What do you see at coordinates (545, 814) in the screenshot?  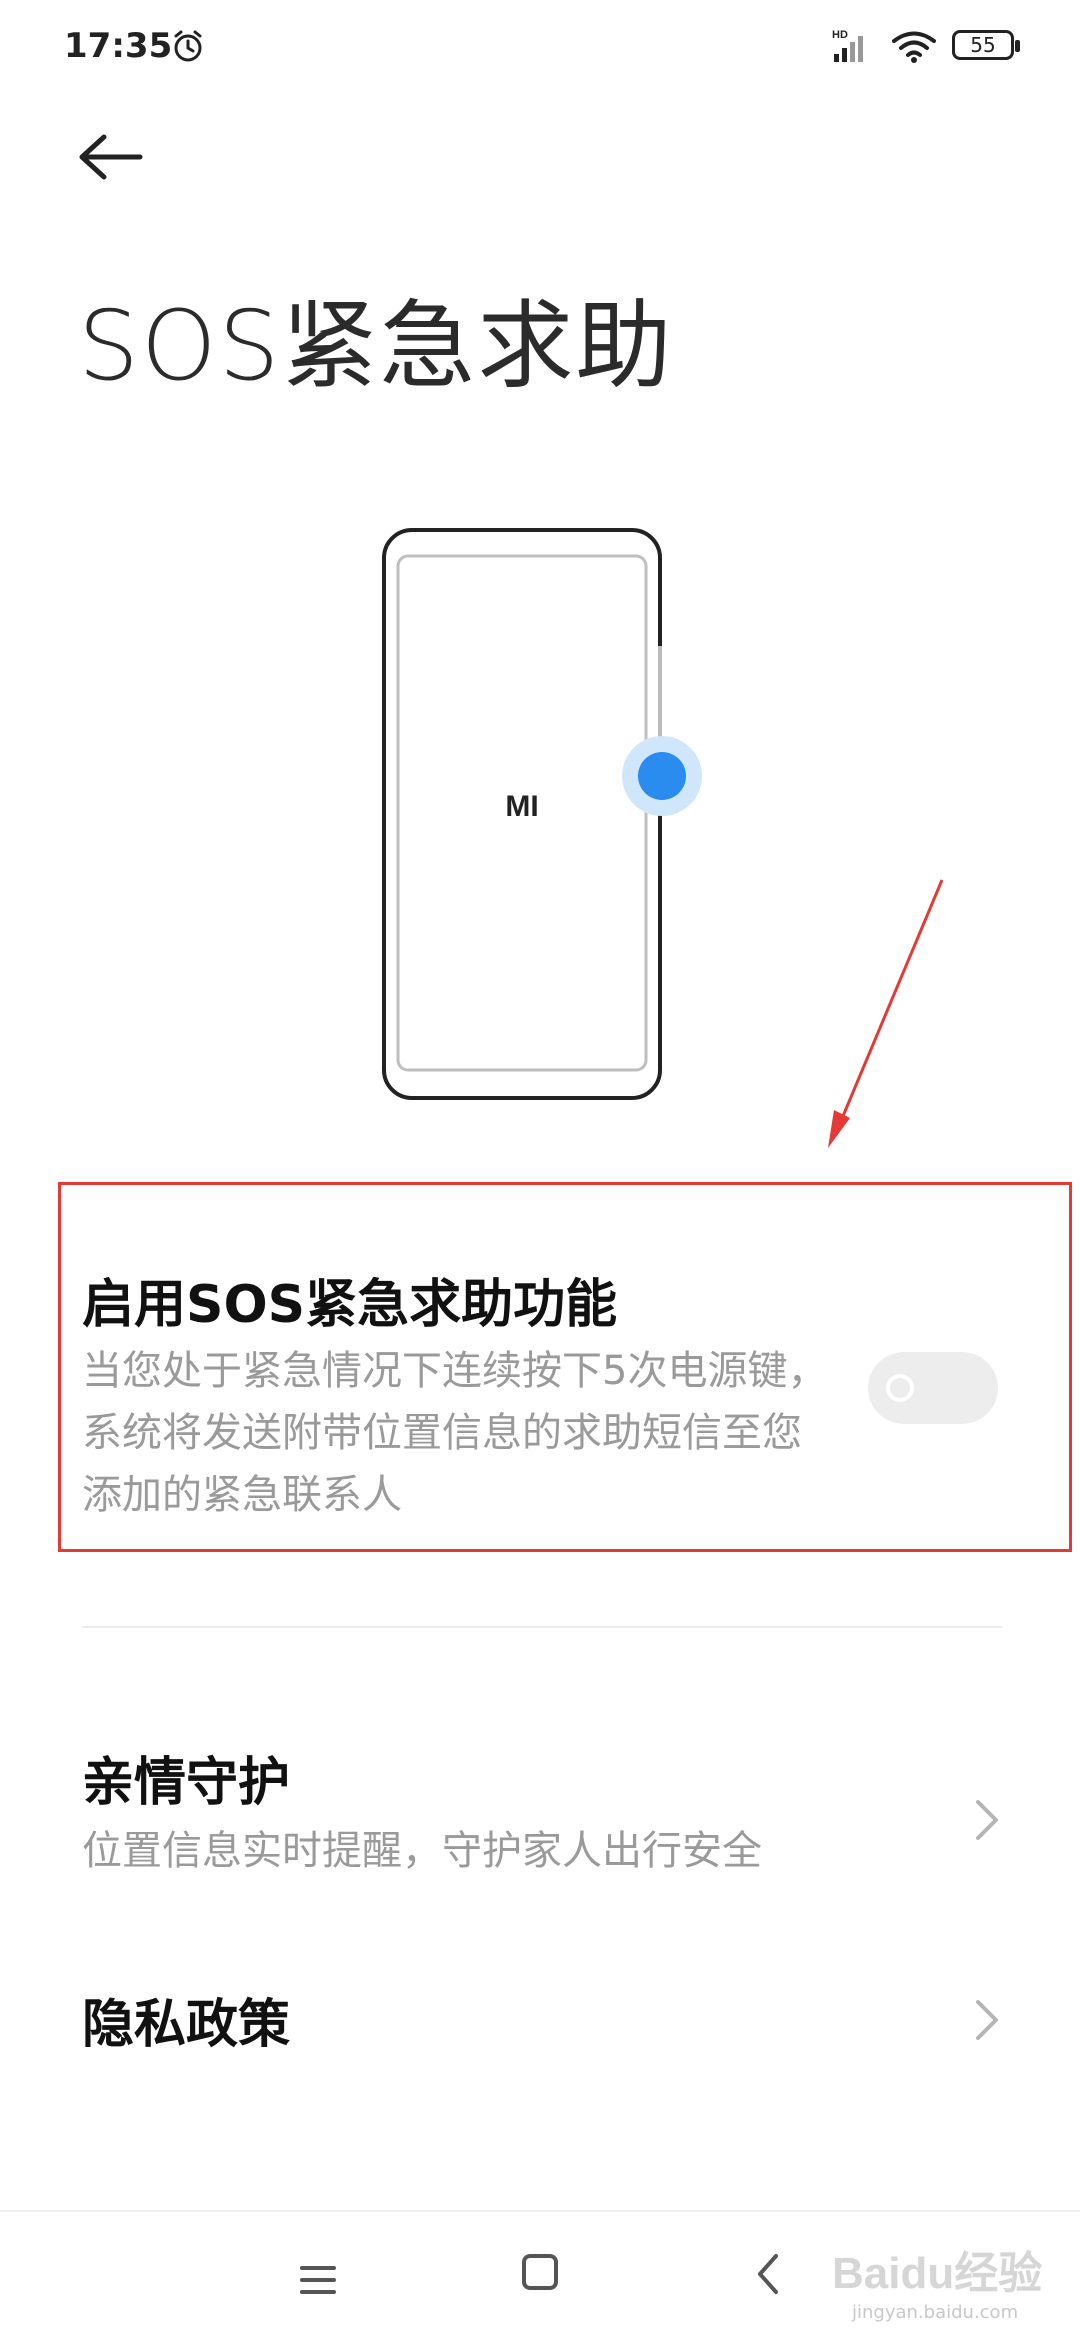 I see `phone-illustration: MI` at bounding box center [545, 814].